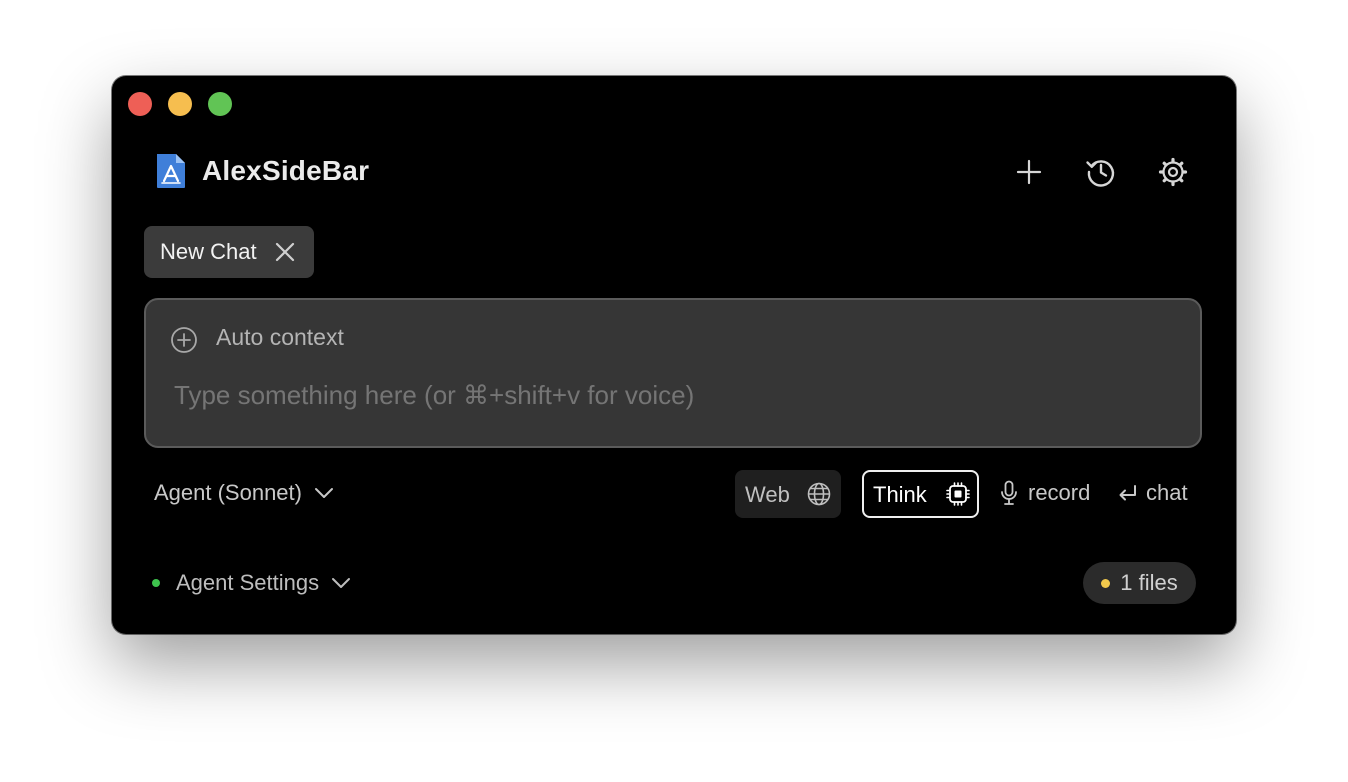  I want to click on close-icon, so click(285, 252).